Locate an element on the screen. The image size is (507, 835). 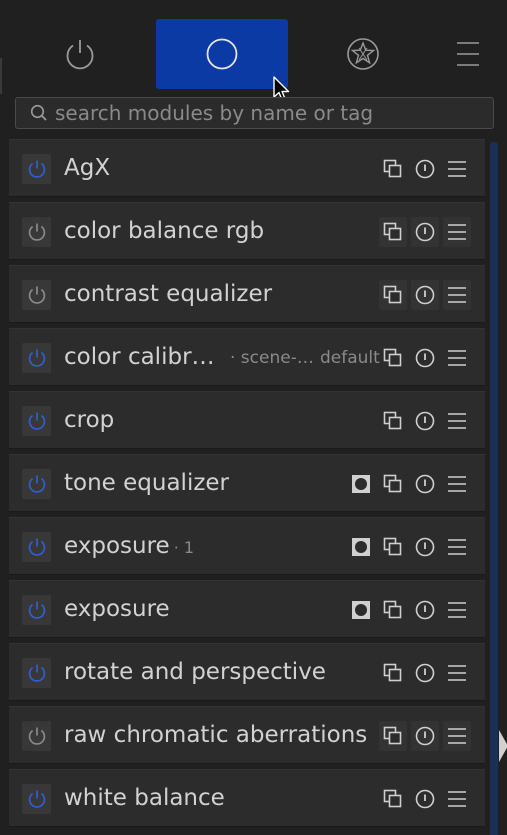
module-group-tabs is located at coordinates (253, 46).